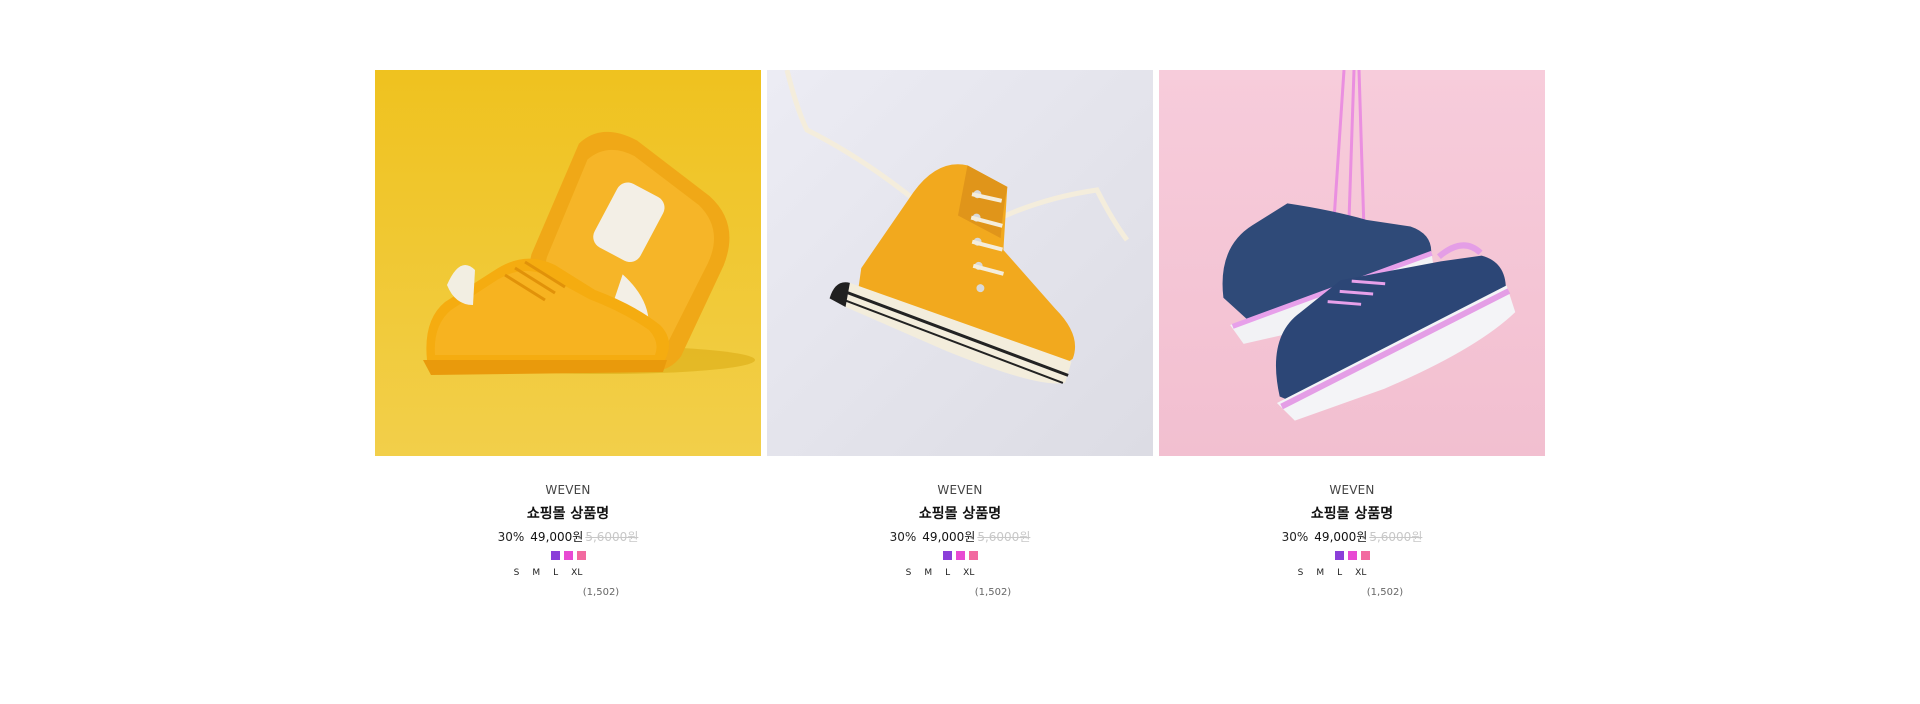 The height and width of the screenshot is (704, 1920). What do you see at coordinates (1352, 263) in the screenshot?
I see `product-image-navy-running-shoes` at bounding box center [1352, 263].